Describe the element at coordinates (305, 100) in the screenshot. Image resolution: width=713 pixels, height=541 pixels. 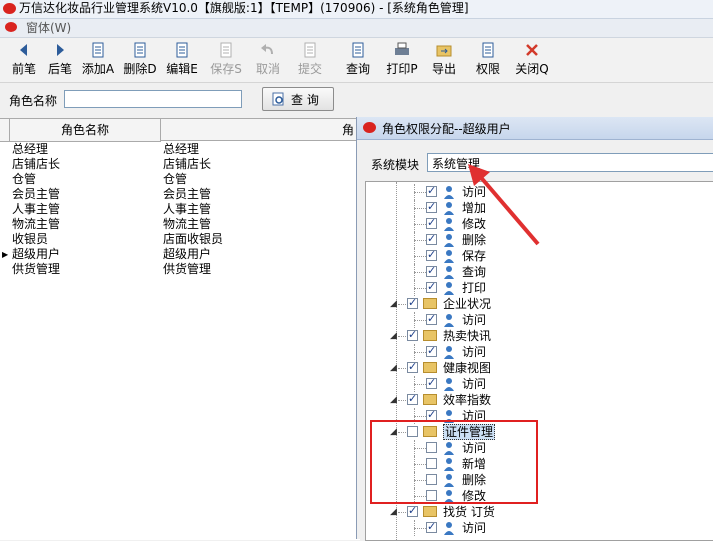
I see `search-button-label: 查 询` at that location.